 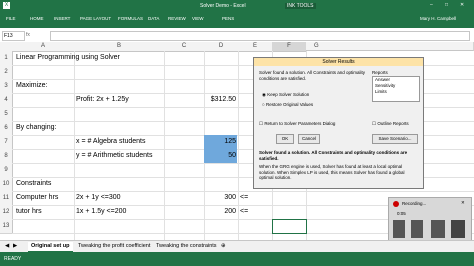 What do you see at coordinates (396, 204) in the screenshot?
I see `record-icon` at bounding box center [396, 204].